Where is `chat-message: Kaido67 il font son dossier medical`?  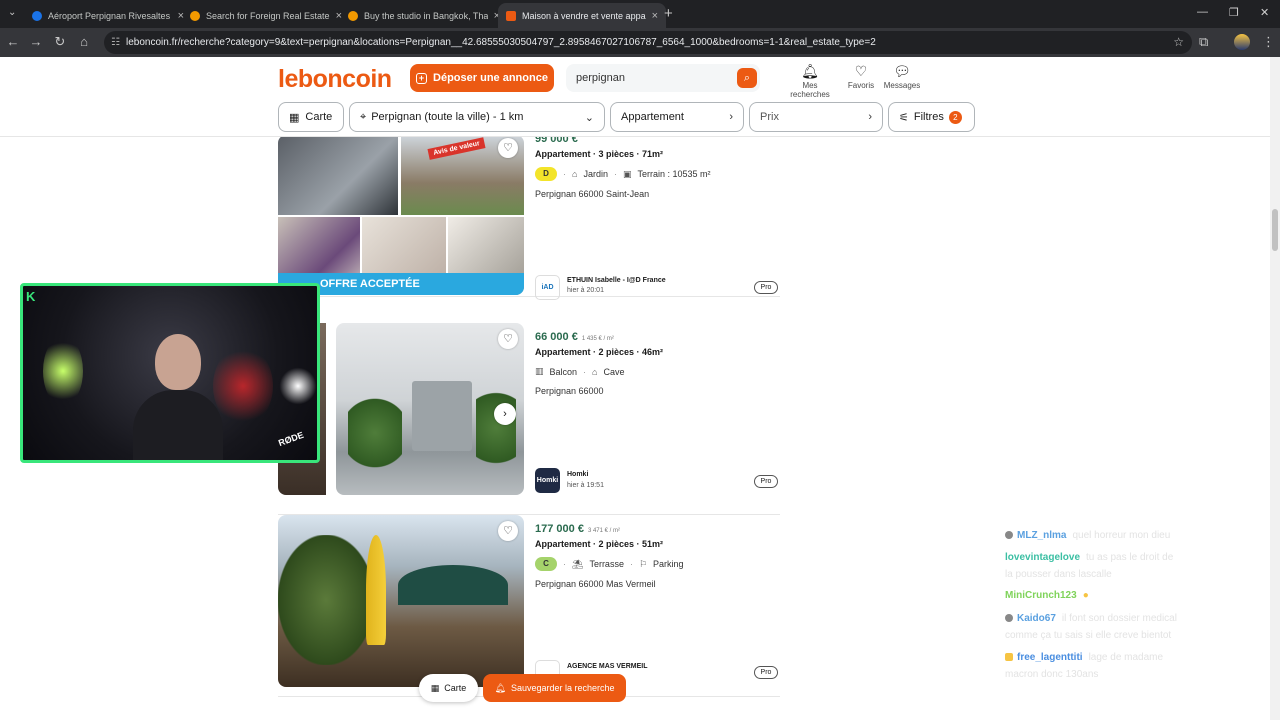
chat-message: Kaido67 il font son dossier medical is located at coordinates (1091, 618).